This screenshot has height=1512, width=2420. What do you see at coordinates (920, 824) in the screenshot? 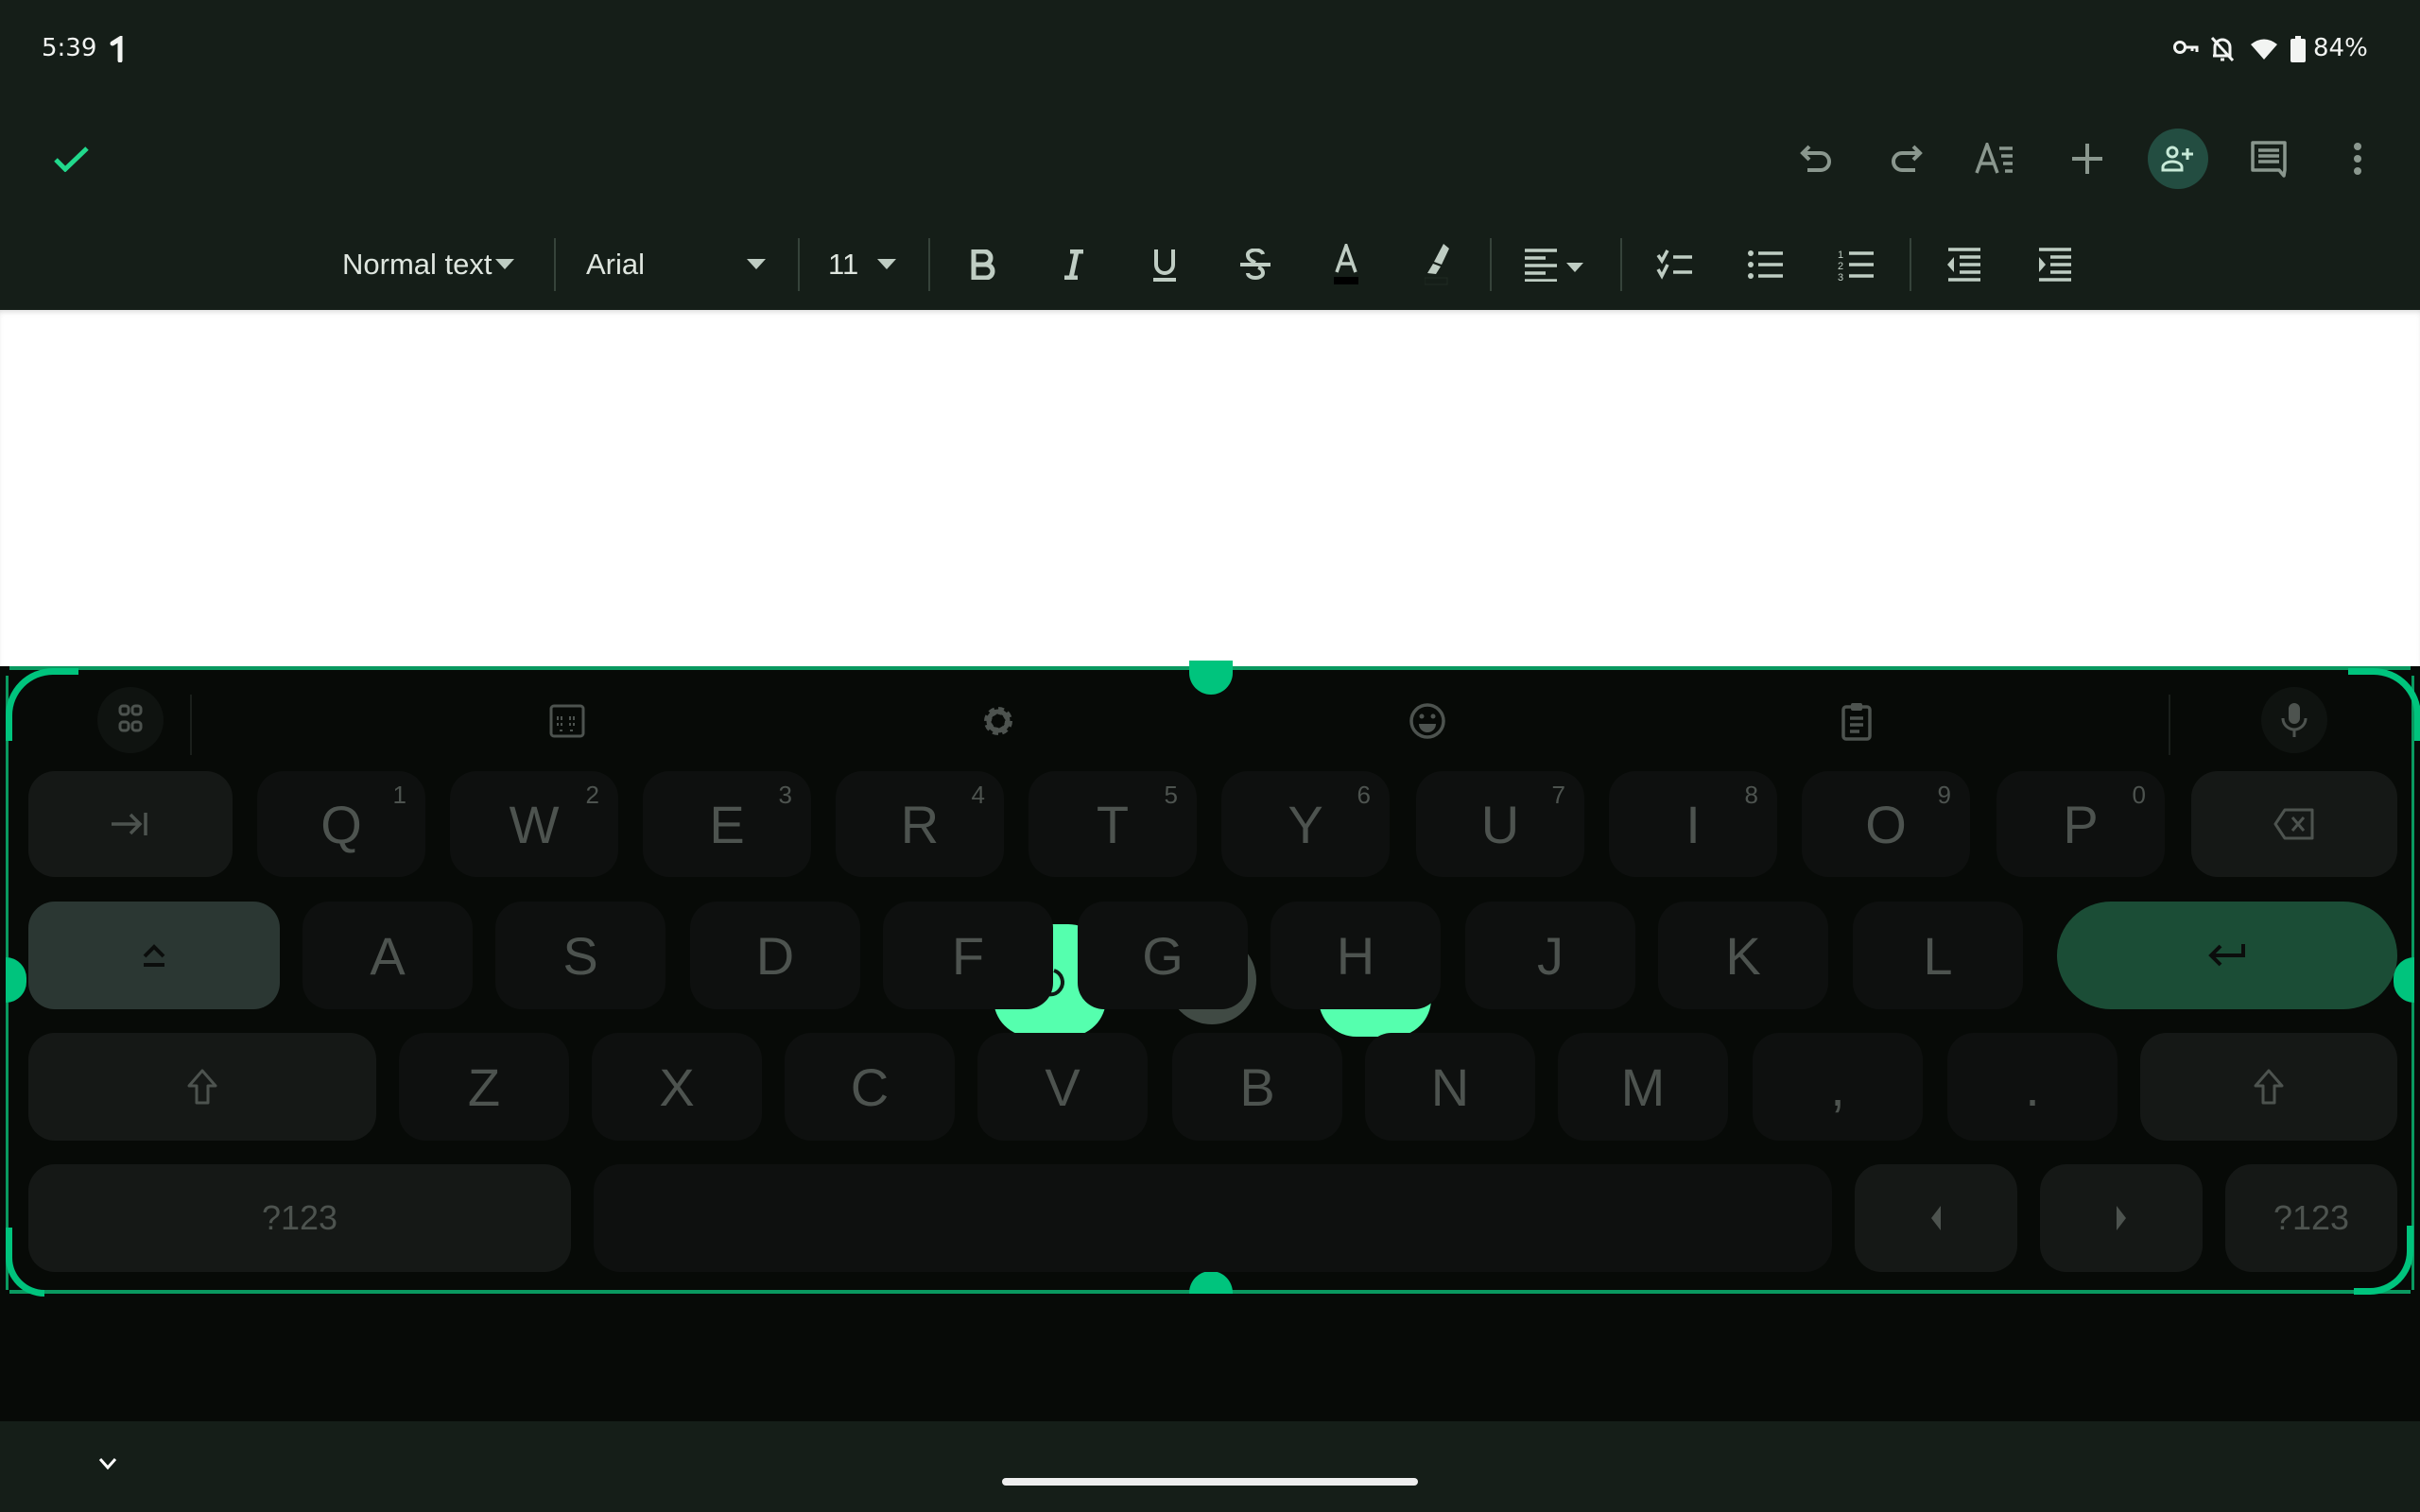
I see `key-r: R4` at bounding box center [920, 824].